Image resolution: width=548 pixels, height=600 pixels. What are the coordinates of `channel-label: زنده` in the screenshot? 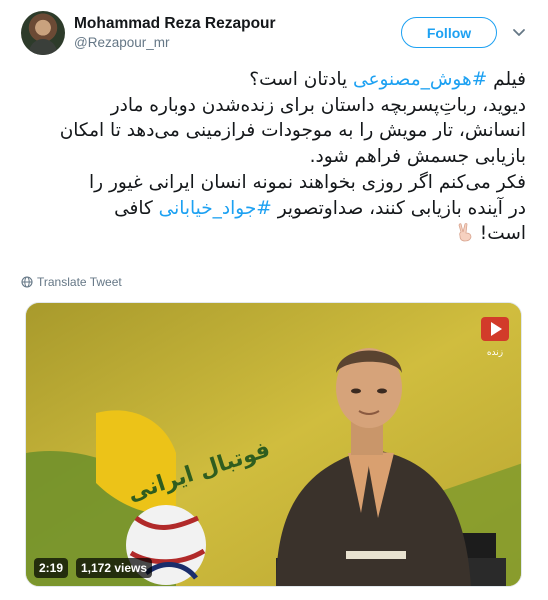 It's located at (495, 353).